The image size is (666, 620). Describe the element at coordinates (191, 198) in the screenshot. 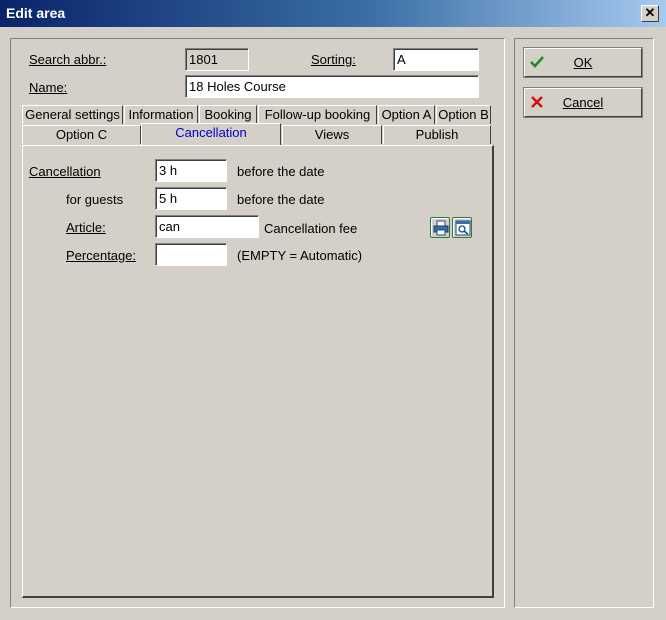

I see `guests-hours-field: 5 h` at that location.